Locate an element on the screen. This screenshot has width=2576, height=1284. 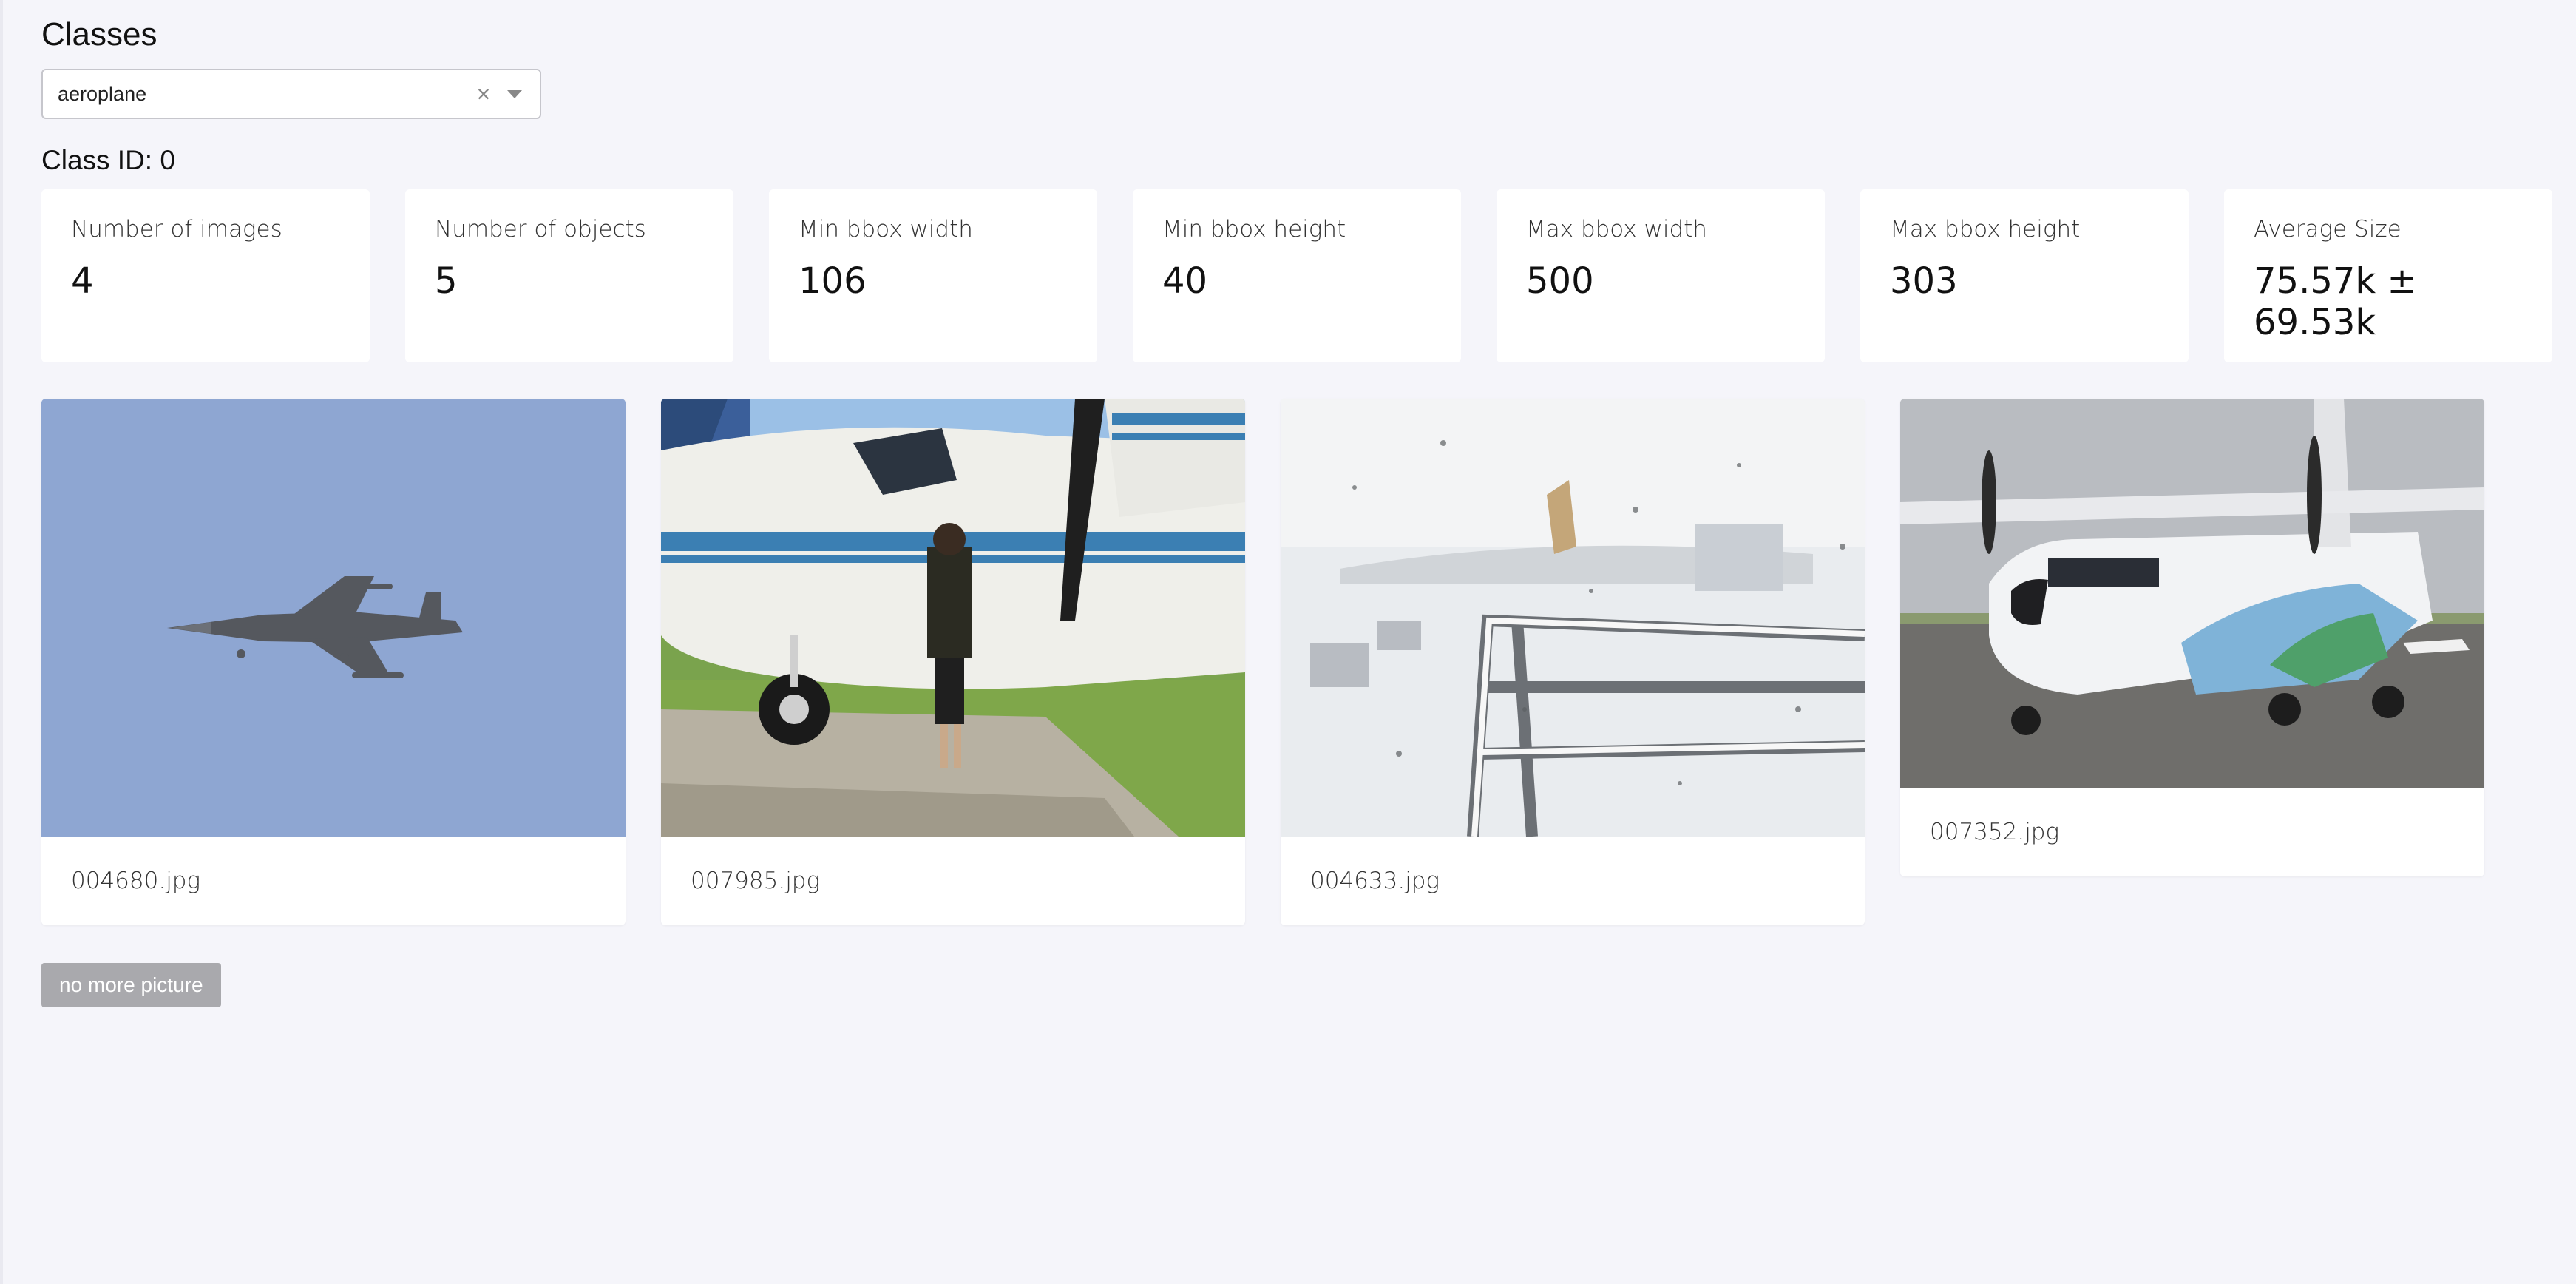
image-card: 007985.jpg is located at coordinates (953, 662).